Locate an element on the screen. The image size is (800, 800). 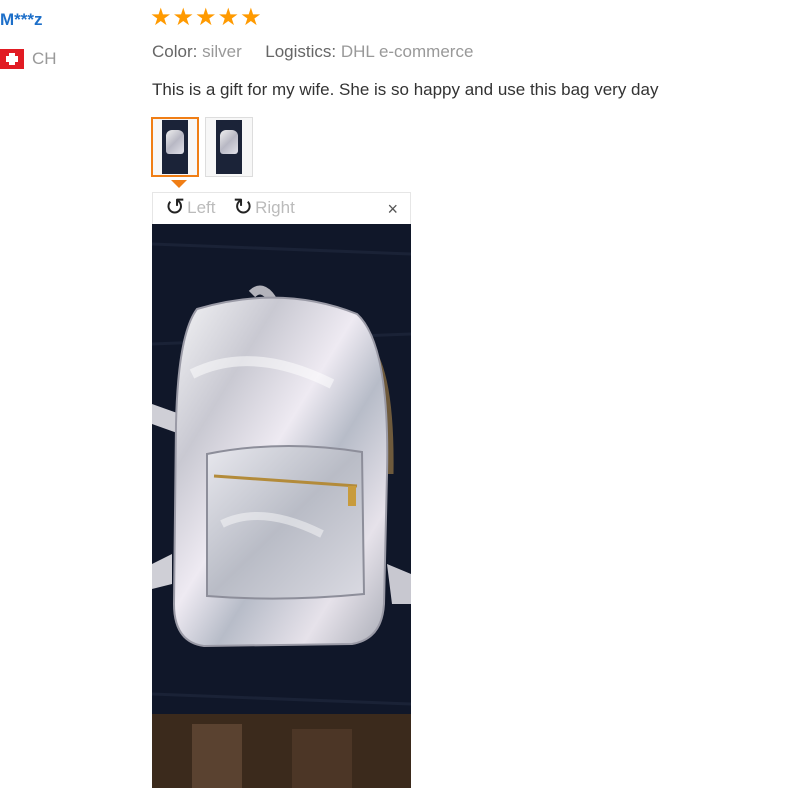
logistics-value: DHL e-commerce is located at coordinates (407, 51).